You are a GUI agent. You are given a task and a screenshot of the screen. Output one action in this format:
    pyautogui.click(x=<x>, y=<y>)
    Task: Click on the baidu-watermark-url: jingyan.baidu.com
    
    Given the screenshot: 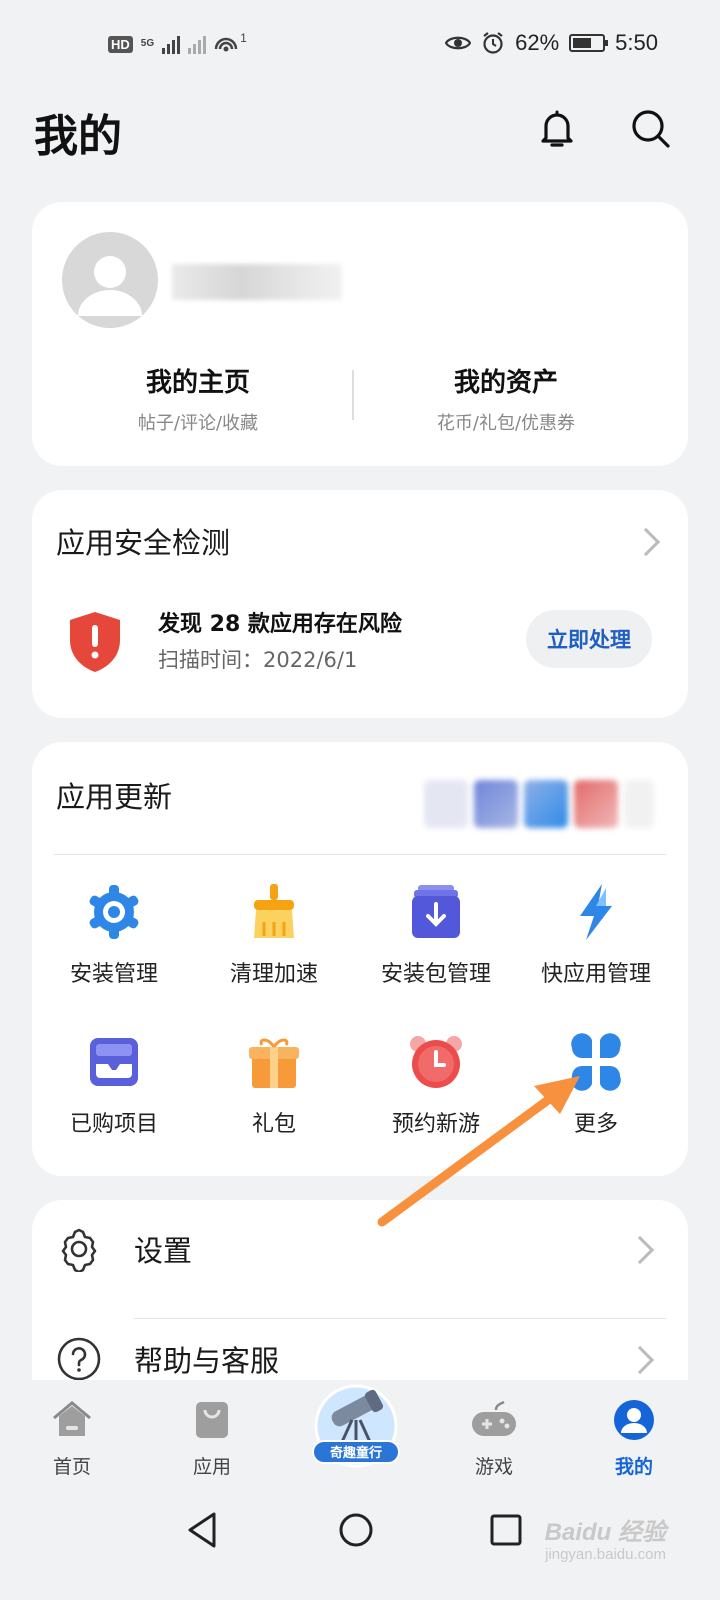 What is the action you would take?
    pyautogui.click(x=605, y=1554)
    